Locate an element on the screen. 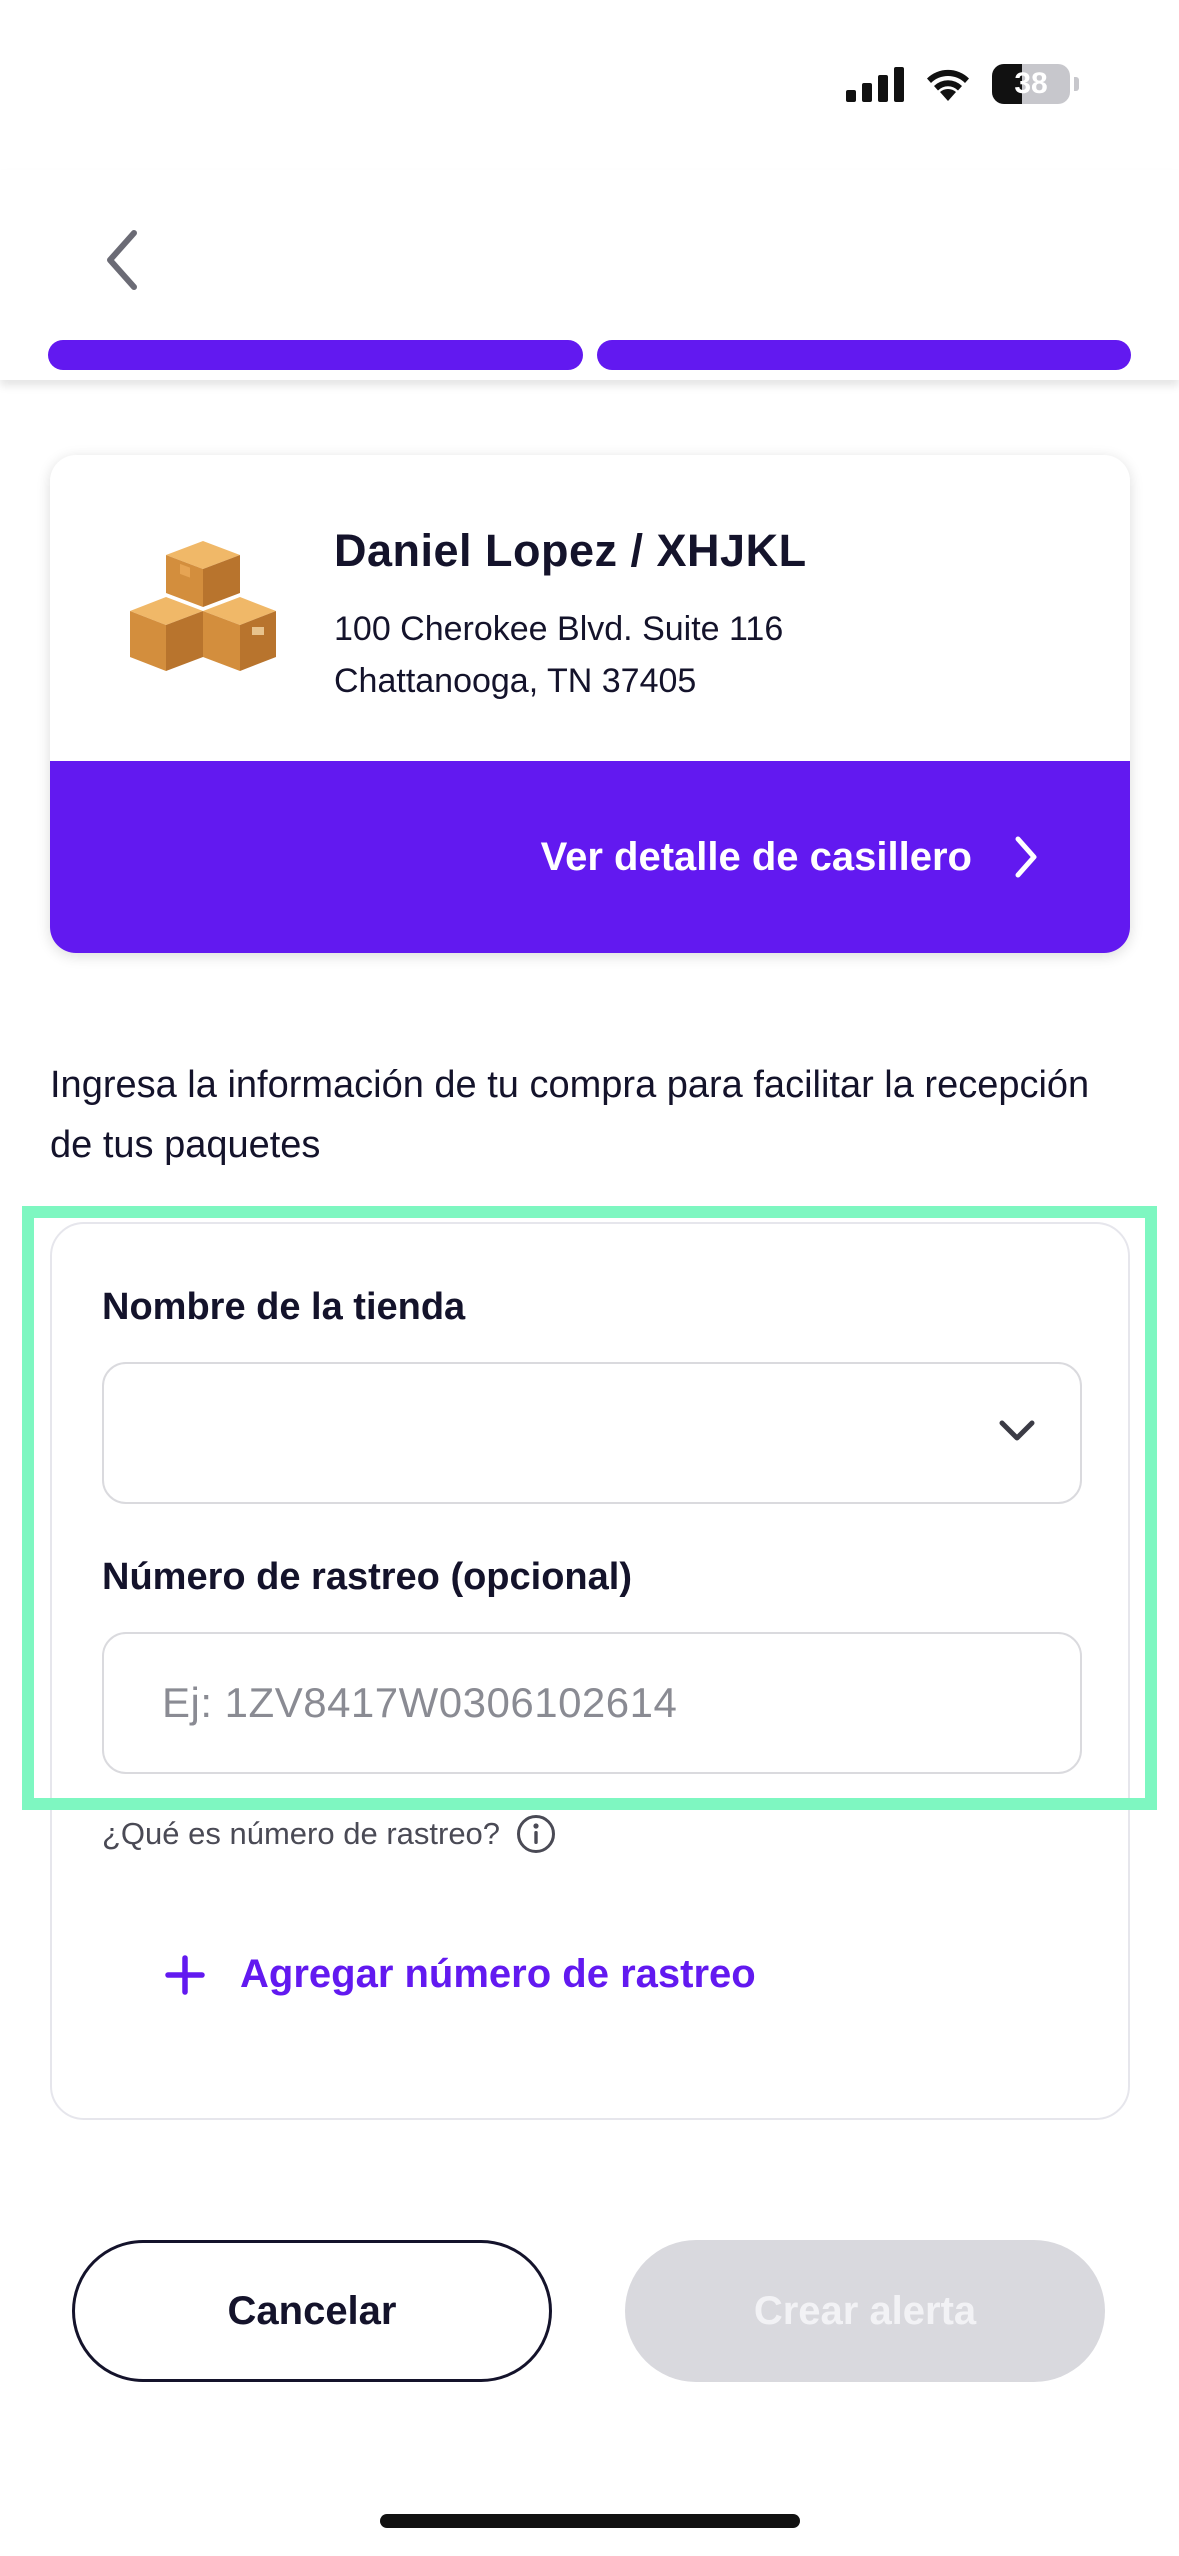  chevron-left-icon is located at coordinates (122, 260).